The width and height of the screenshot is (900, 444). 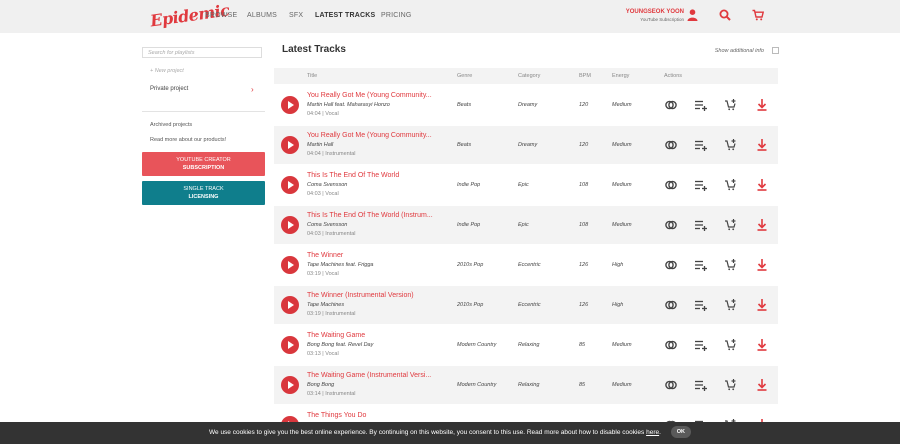 What do you see at coordinates (325, 305) in the screenshot?
I see `track-artist: Tape Machines` at bounding box center [325, 305].